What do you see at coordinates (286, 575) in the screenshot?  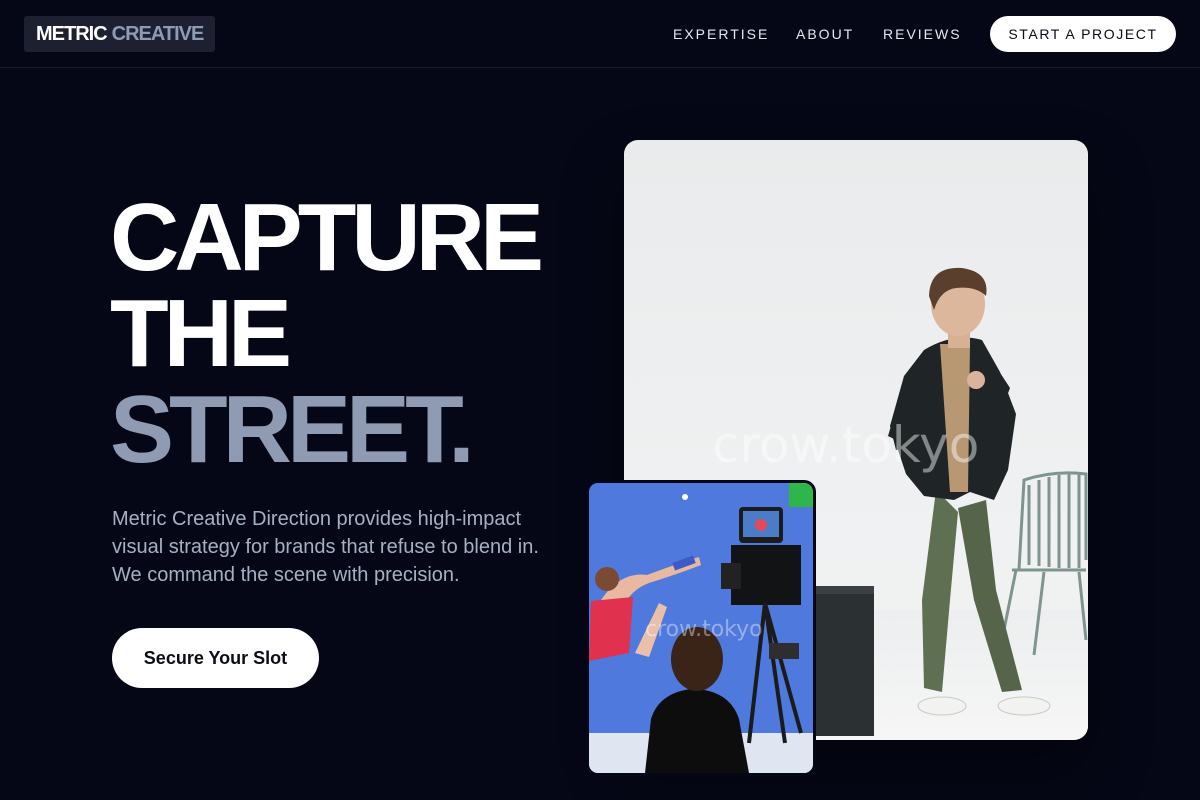 I see `hero-description-line-3: We command the scene with precision.` at bounding box center [286, 575].